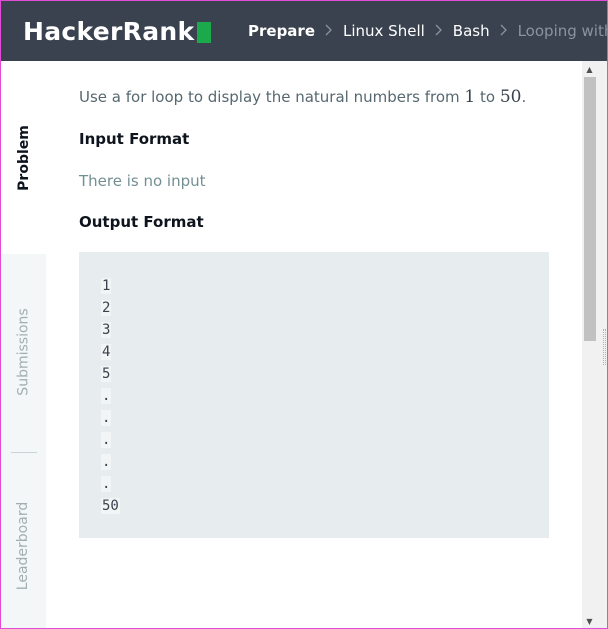 The image size is (608, 629). What do you see at coordinates (471, 31) in the screenshot?
I see `breadcrumb-bash: Bash` at bounding box center [471, 31].